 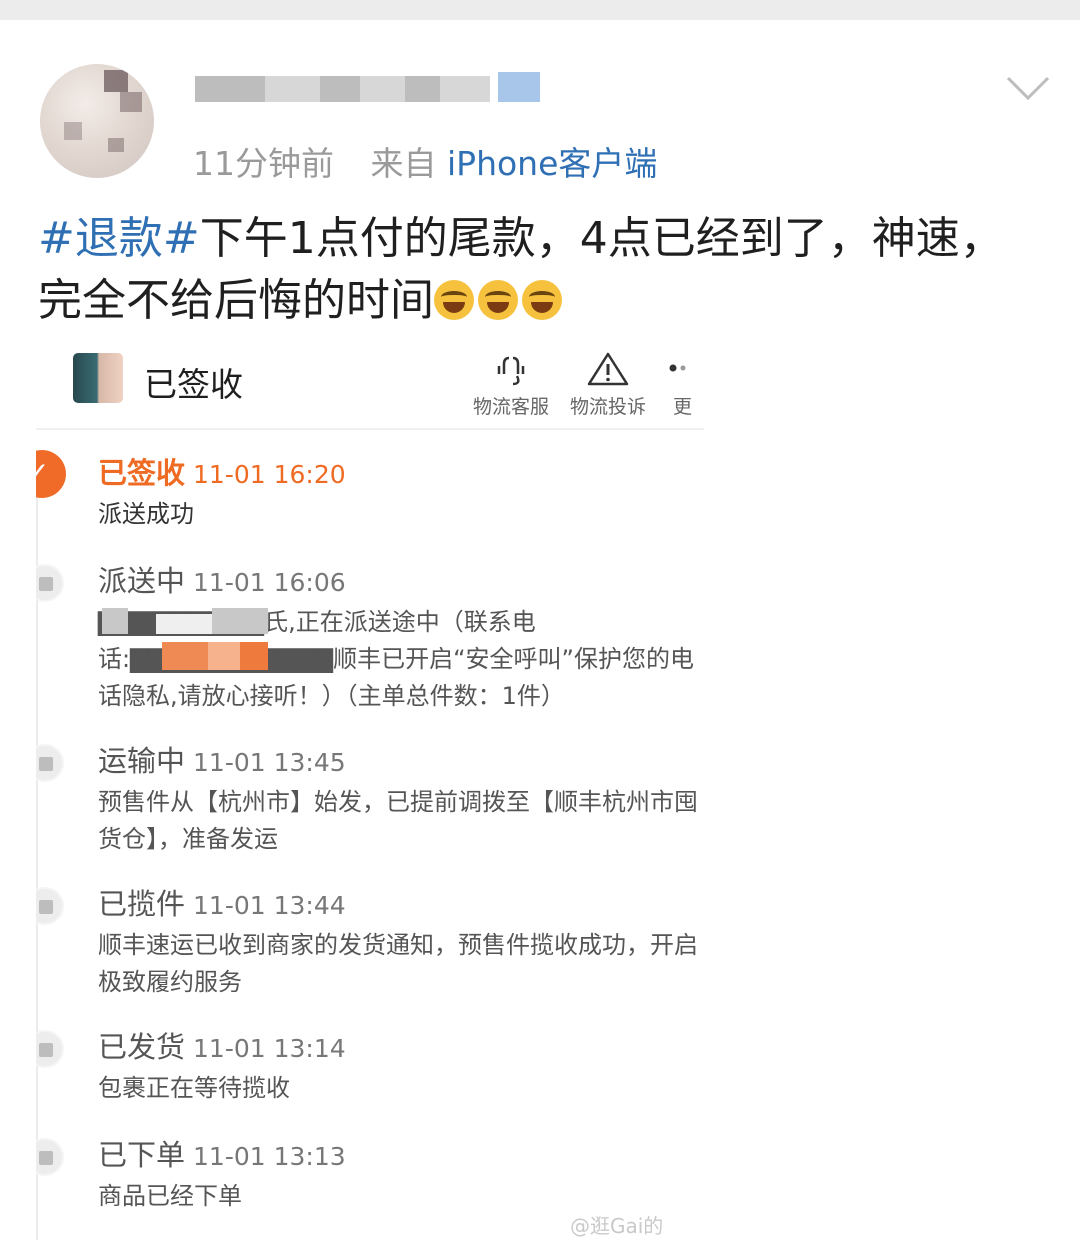 What do you see at coordinates (119, 238) in the screenshot?
I see `hashtag-link: #退款#` at bounding box center [119, 238].